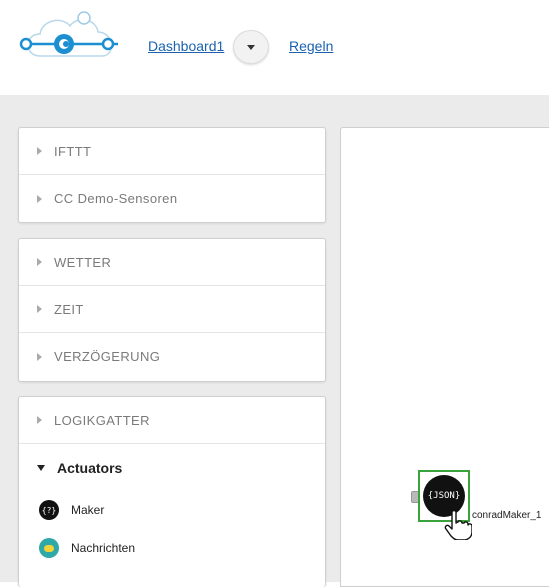 This screenshot has height=587, width=549. Describe the element at coordinates (83, 262) in the screenshot. I see `sidebar-item-label: WETTER` at that location.